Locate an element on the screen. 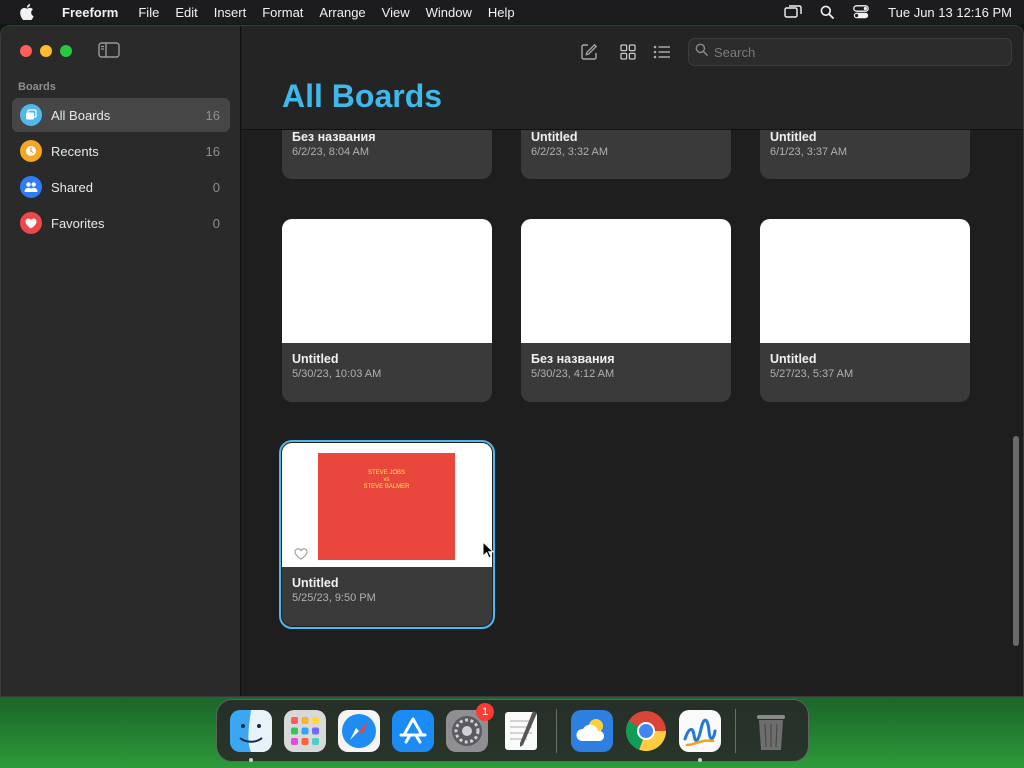  dock-safari-icon is located at coordinates (359, 731).